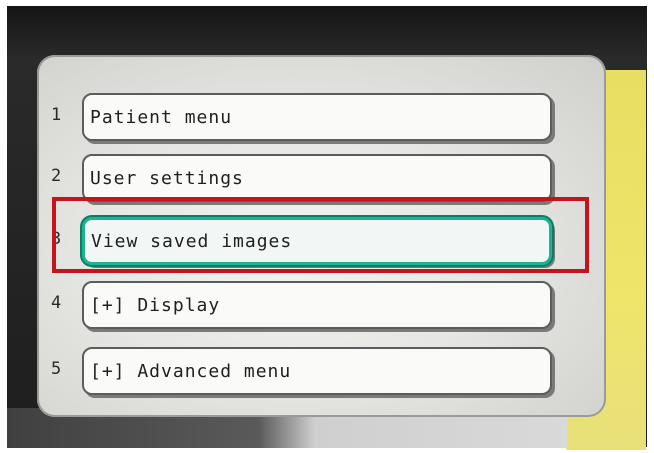 Image resolution: width=654 pixels, height=453 pixels. What do you see at coordinates (56, 115) in the screenshot?
I see `menu-item-number: 1` at bounding box center [56, 115].